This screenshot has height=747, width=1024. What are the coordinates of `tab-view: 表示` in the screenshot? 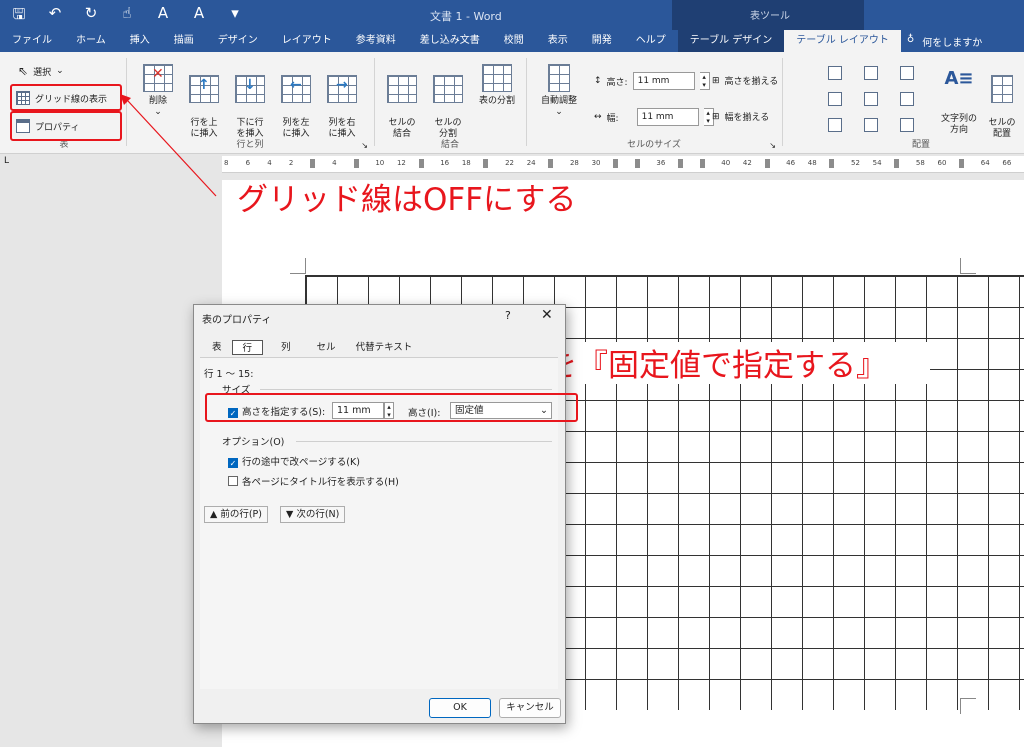 It's located at (558, 41).